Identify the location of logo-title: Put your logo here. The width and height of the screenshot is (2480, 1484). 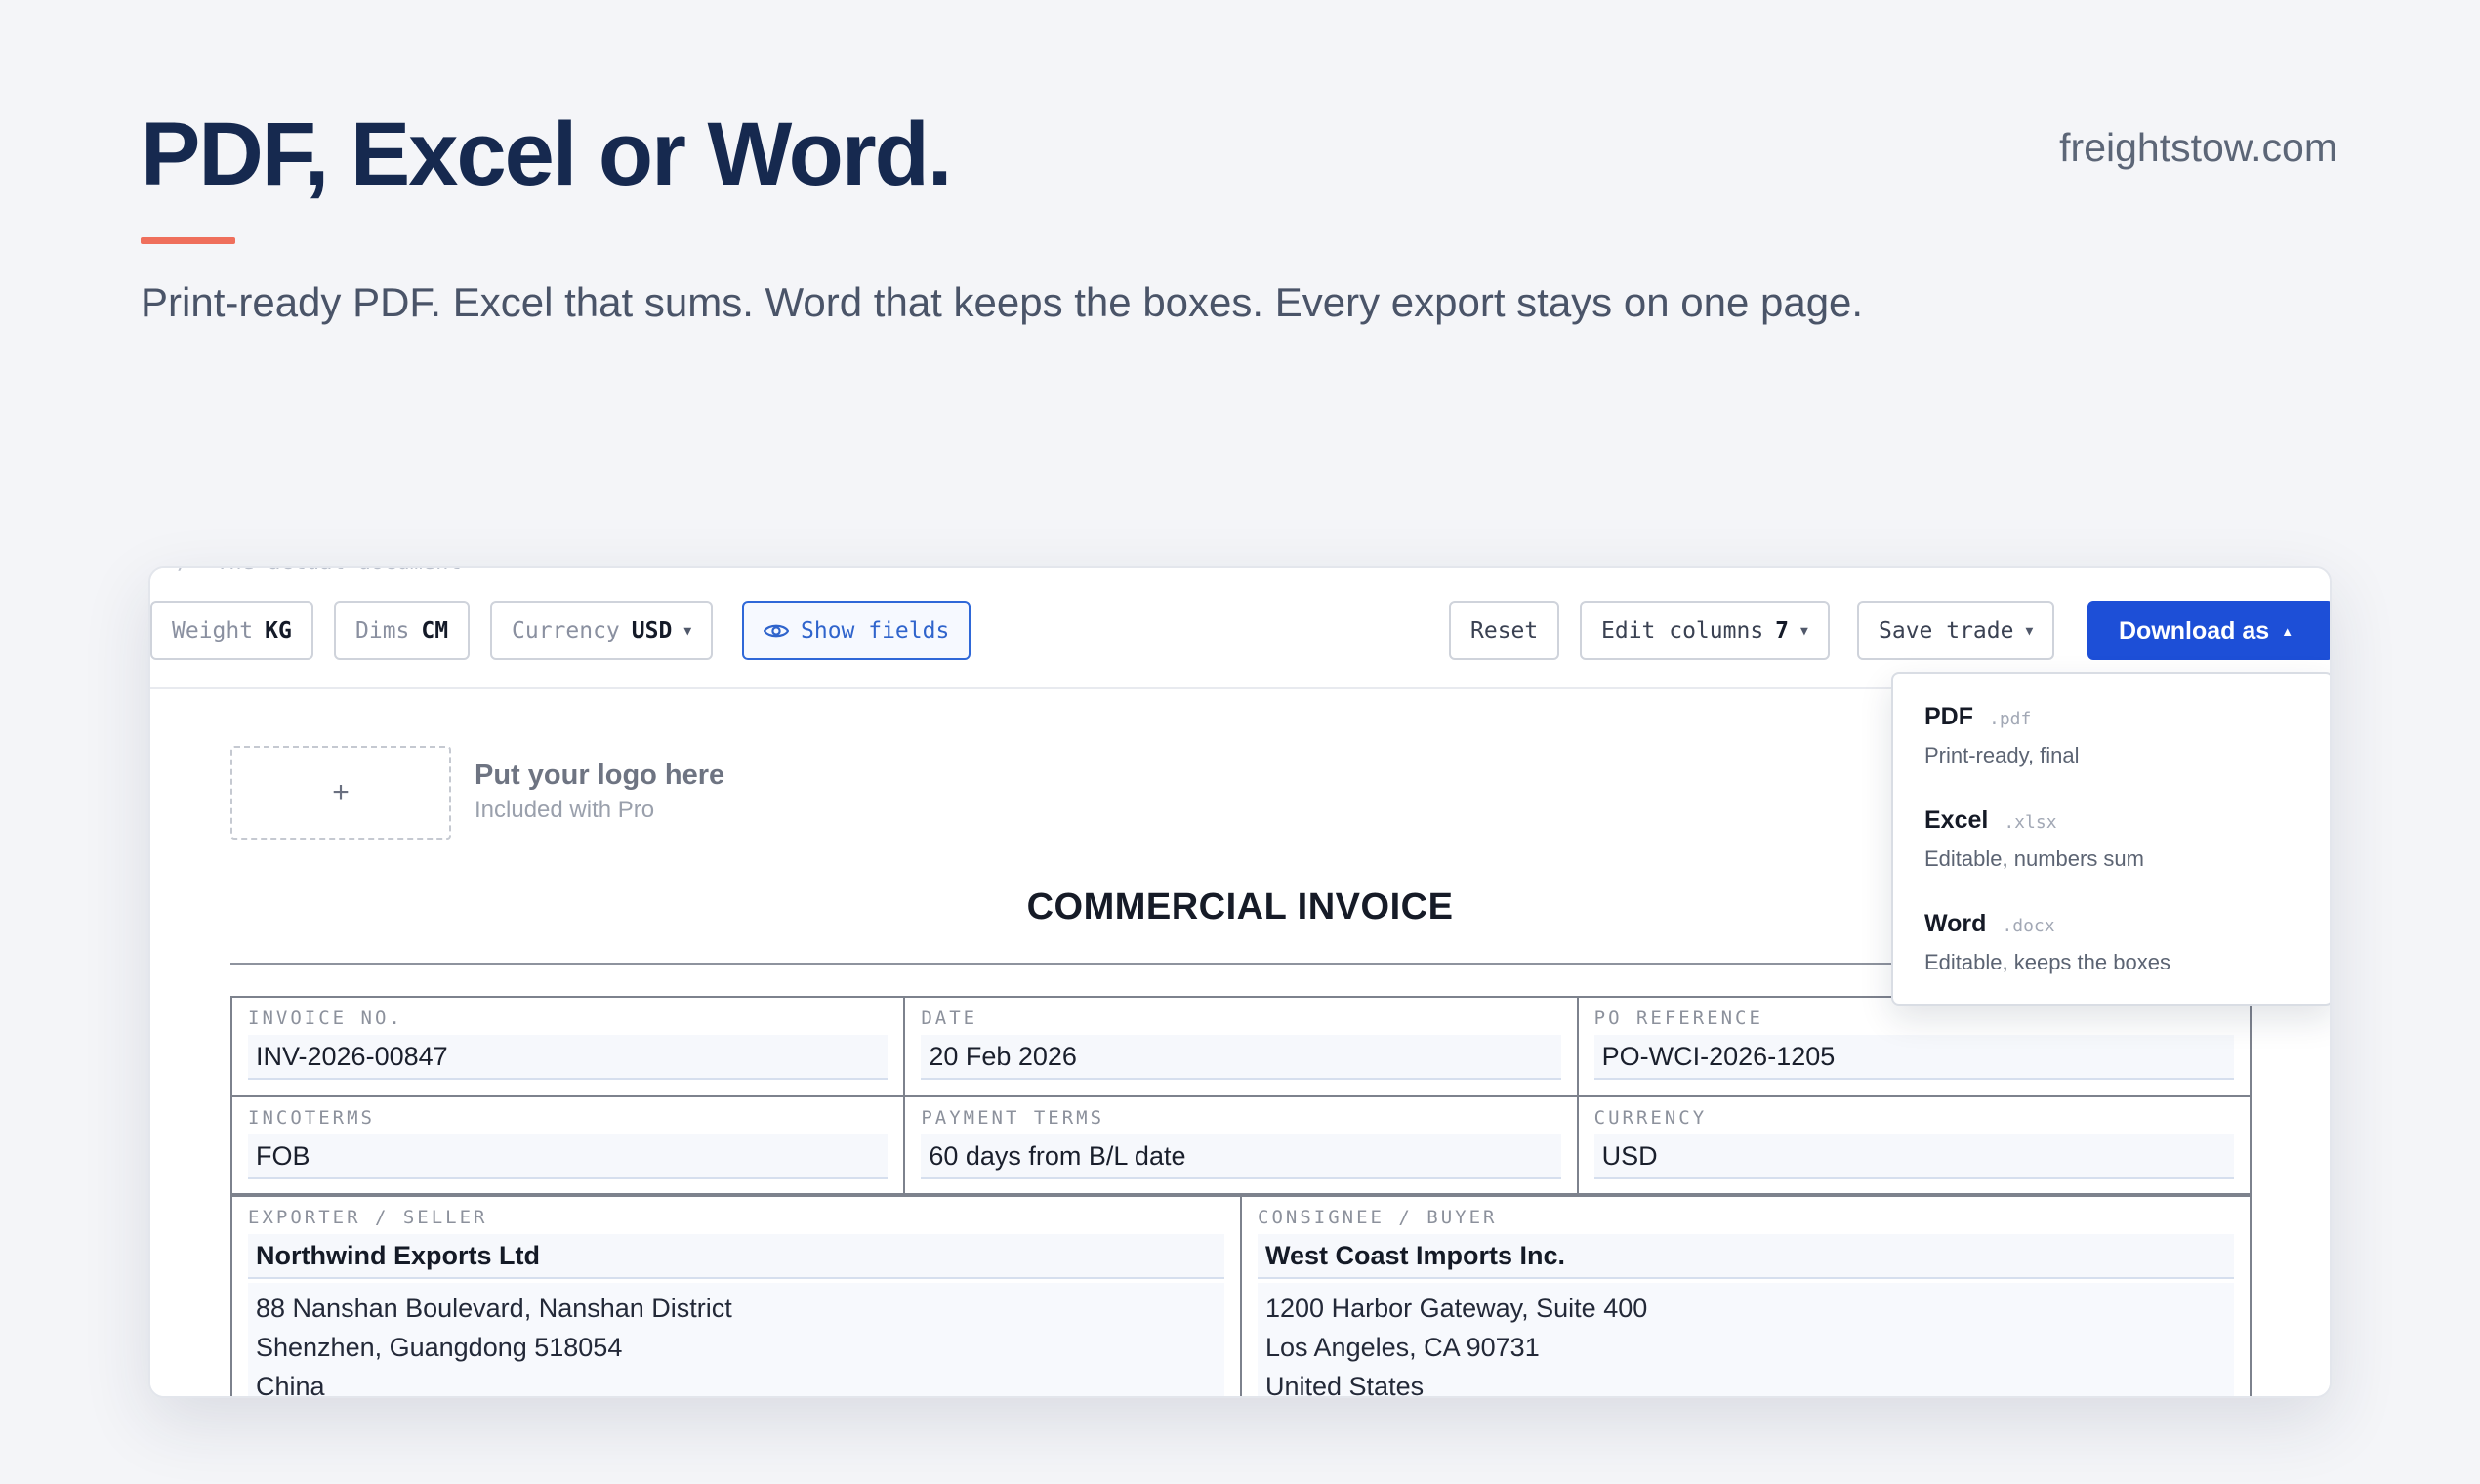
(600, 775).